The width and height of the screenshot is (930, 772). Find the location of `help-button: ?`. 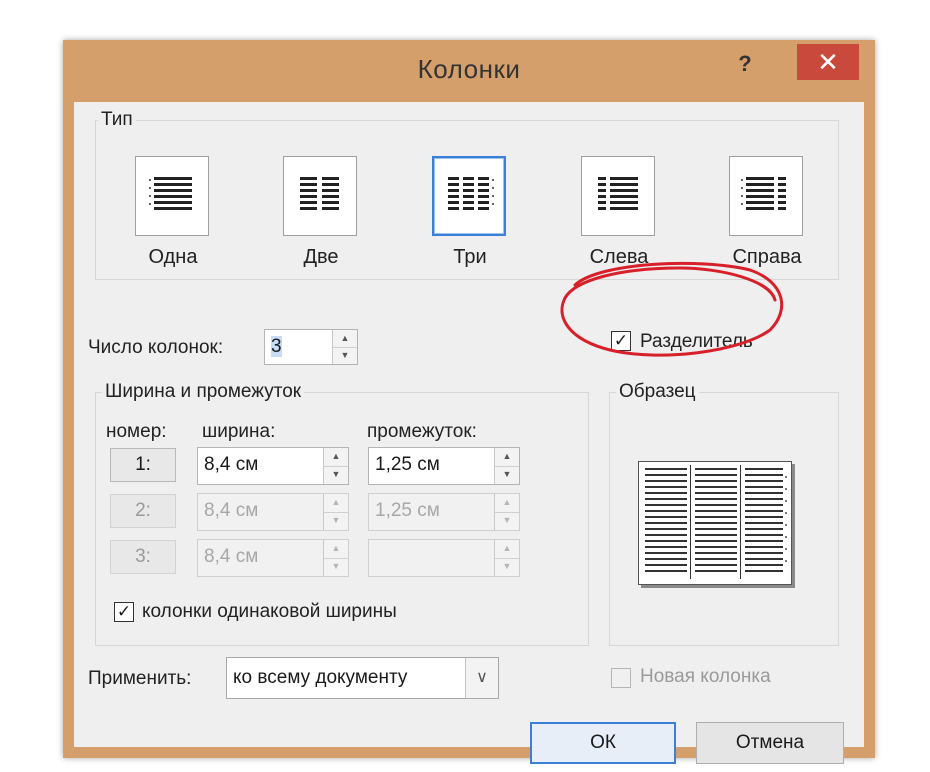

help-button: ? is located at coordinates (745, 64).